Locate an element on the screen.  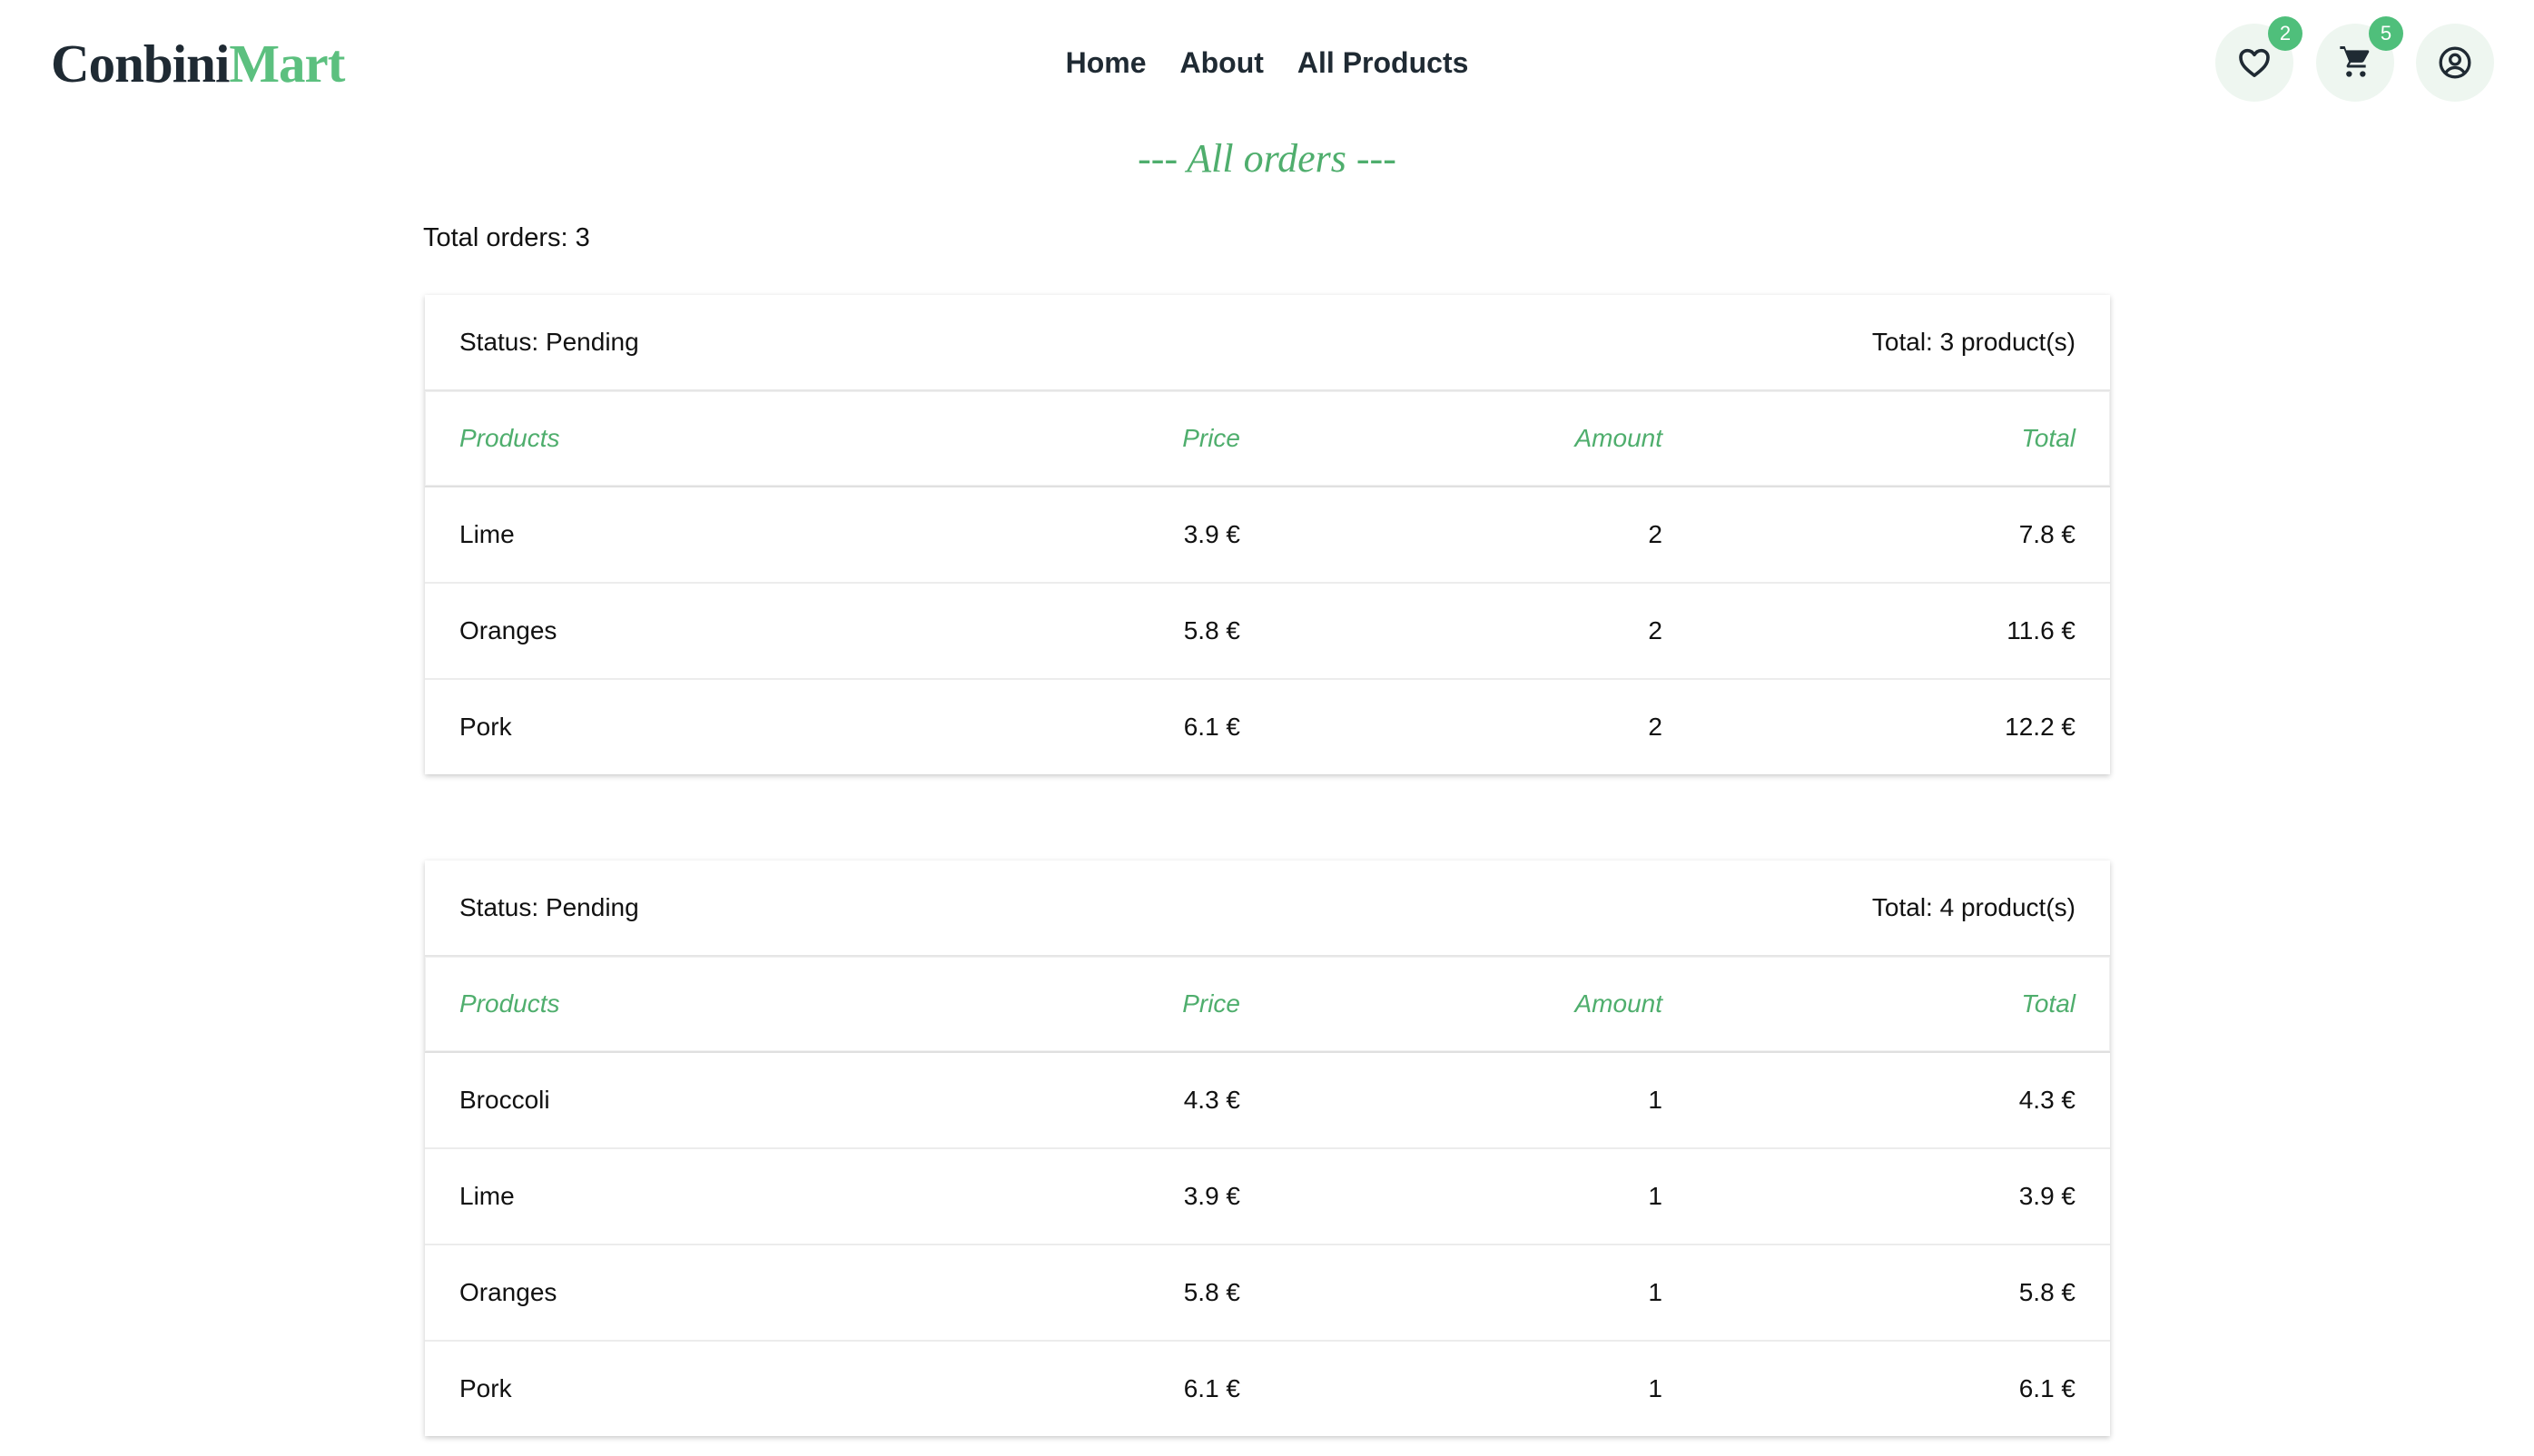
product-total: 6.1 € is located at coordinates (2047, 1388).